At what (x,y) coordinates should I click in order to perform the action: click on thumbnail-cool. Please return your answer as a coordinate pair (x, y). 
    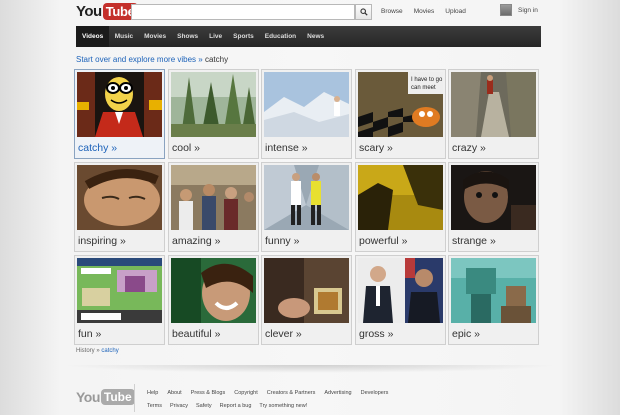
    Looking at the image, I should click on (213, 104).